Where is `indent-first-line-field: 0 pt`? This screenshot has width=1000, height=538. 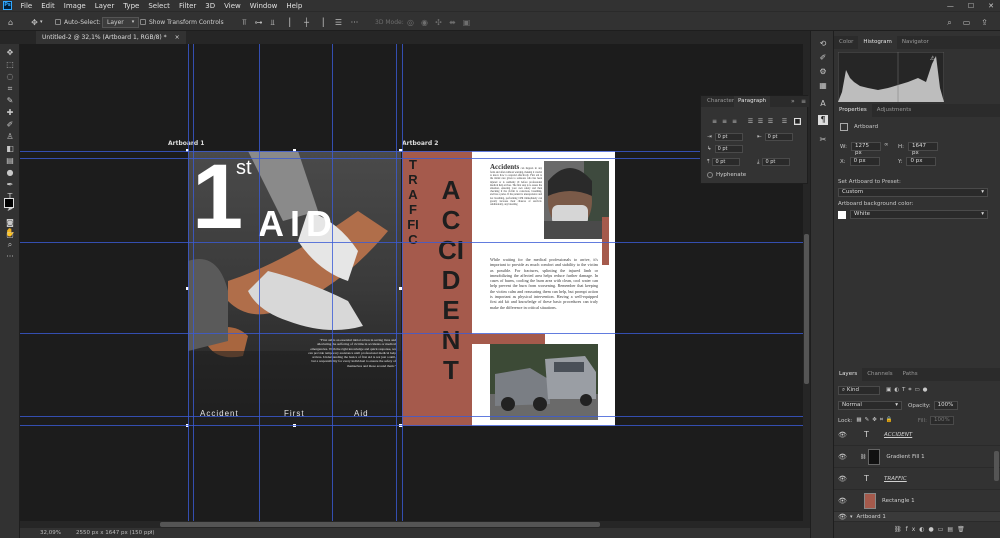 indent-first-line-field: 0 pt is located at coordinates (728, 149).